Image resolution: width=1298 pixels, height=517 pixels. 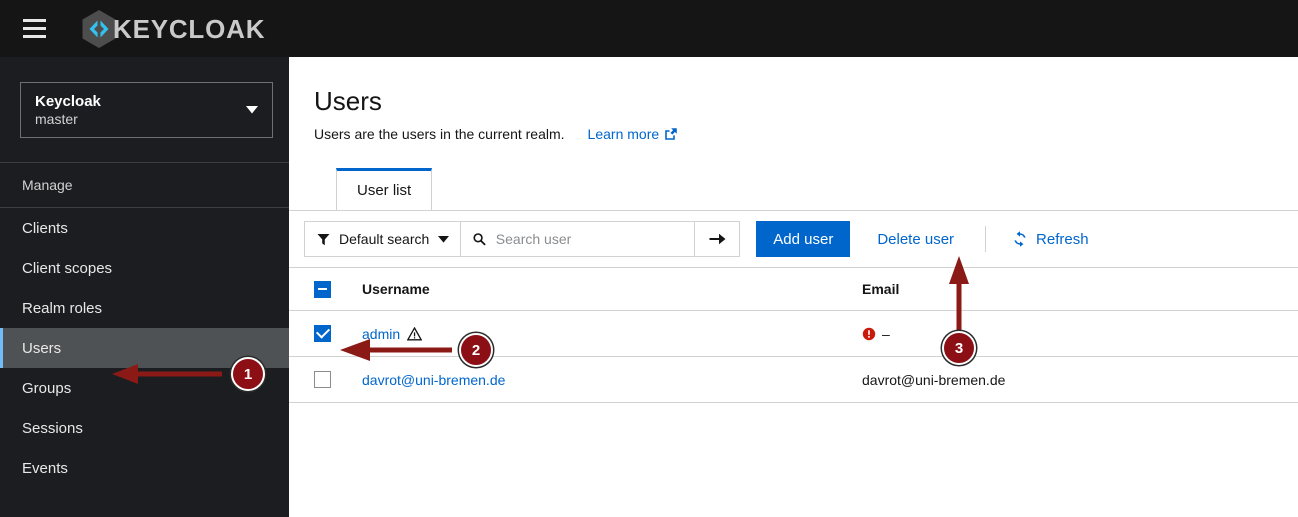 I want to click on realm-selector-texts: Keycloak master, so click(x=140, y=110).